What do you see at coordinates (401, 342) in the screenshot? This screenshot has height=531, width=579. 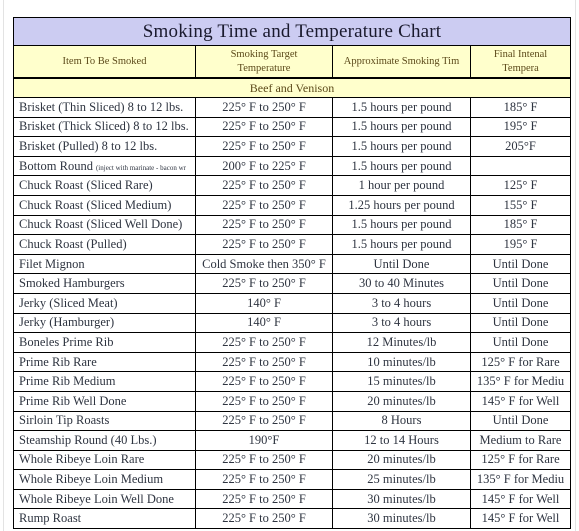 I see `cell-approximate-time: 12 Minutes/lb` at bounding box center [401, 342].